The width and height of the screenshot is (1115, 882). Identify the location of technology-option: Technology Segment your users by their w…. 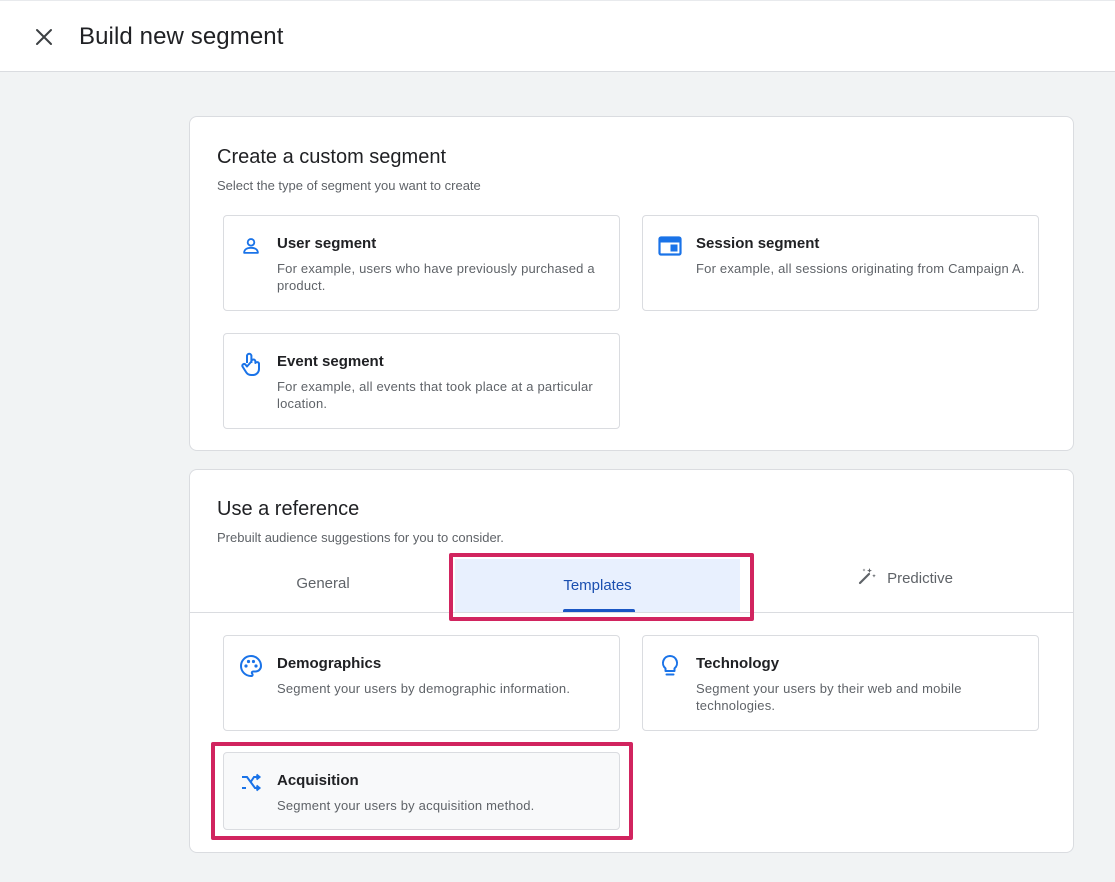
(840, 683).